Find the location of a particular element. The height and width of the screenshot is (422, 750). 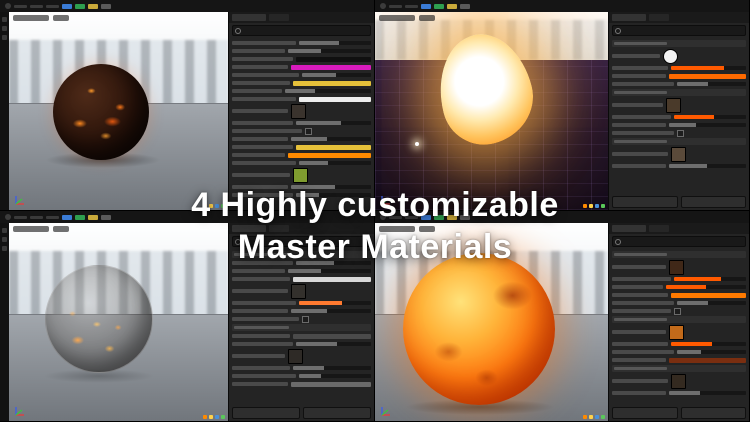

details-search-input is located at coordinates (679, 241).